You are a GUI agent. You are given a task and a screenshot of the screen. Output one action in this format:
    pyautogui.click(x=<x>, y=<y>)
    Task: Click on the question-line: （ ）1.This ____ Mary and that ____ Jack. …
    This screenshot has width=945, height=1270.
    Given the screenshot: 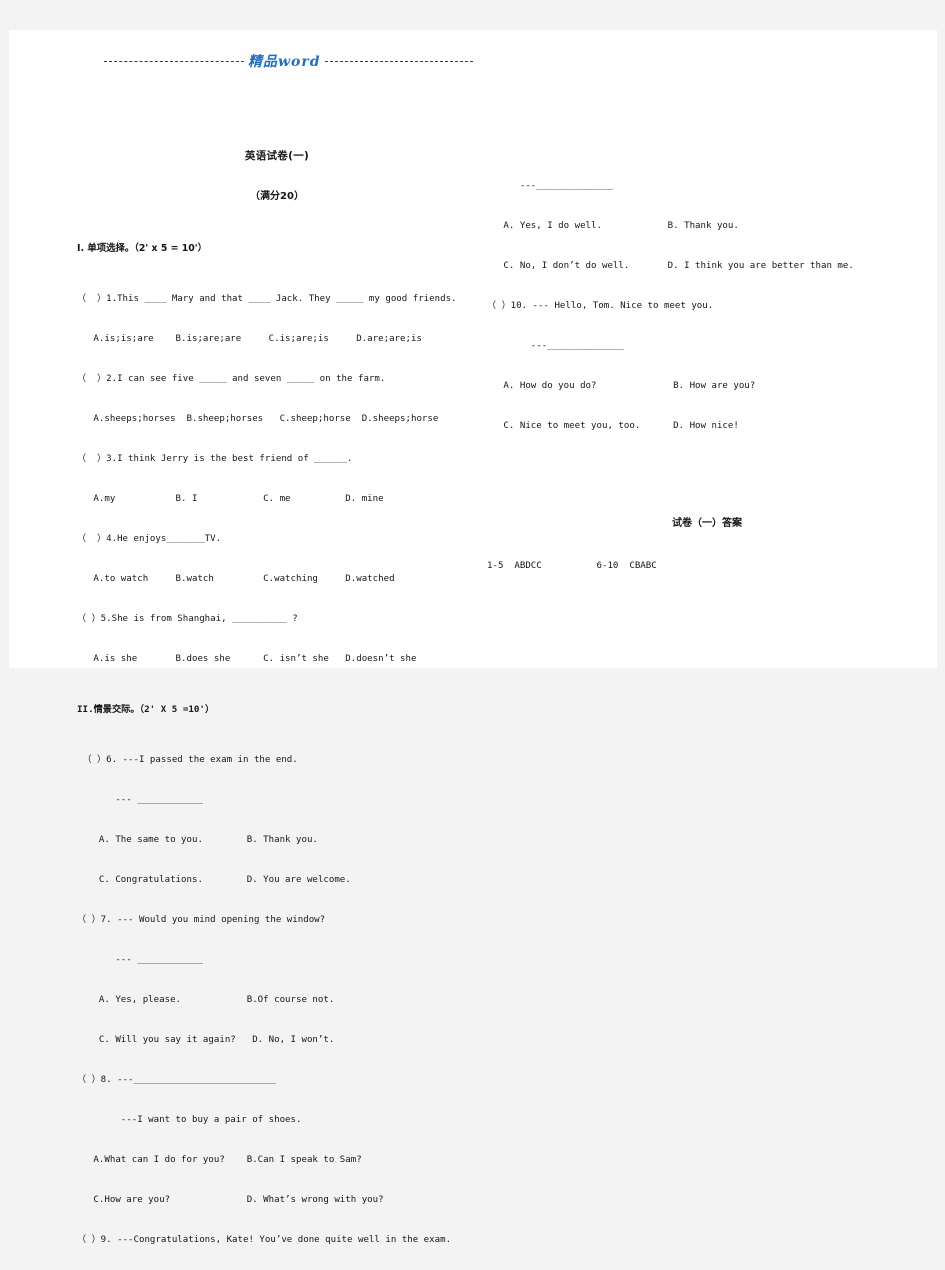 What is the action you would take?
    pyautogui.click(x=267, y=299)
    